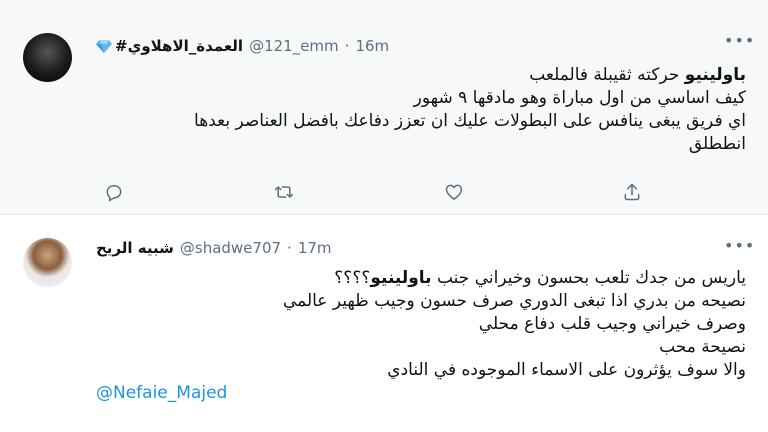 The height and width of the screenshot is (432, 768). Describe the element at coordinates (284, 192) in the screenshot. I see `retweet-icon` at that location.